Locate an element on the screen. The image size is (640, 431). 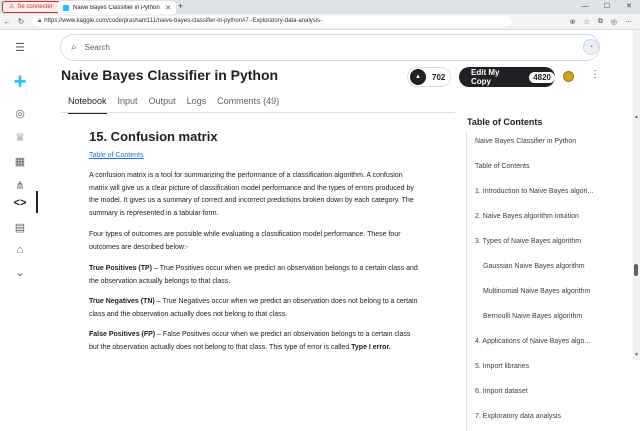
menu-icon: ☰ is located at coordinates (20, 47).